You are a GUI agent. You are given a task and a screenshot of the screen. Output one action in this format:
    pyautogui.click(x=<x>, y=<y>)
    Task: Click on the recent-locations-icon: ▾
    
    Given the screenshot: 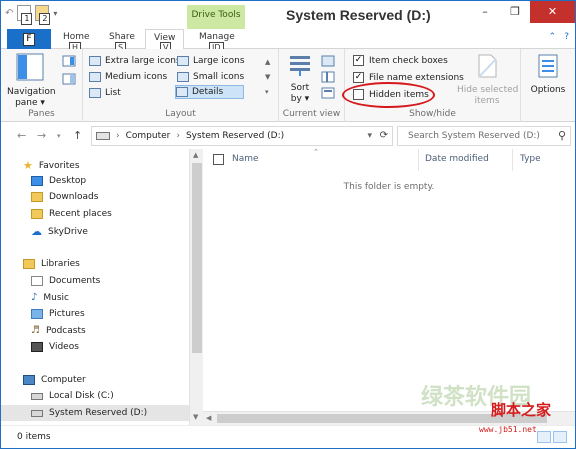 What is the action you would take?
    pyautogui.click(x=59, y=136)
    